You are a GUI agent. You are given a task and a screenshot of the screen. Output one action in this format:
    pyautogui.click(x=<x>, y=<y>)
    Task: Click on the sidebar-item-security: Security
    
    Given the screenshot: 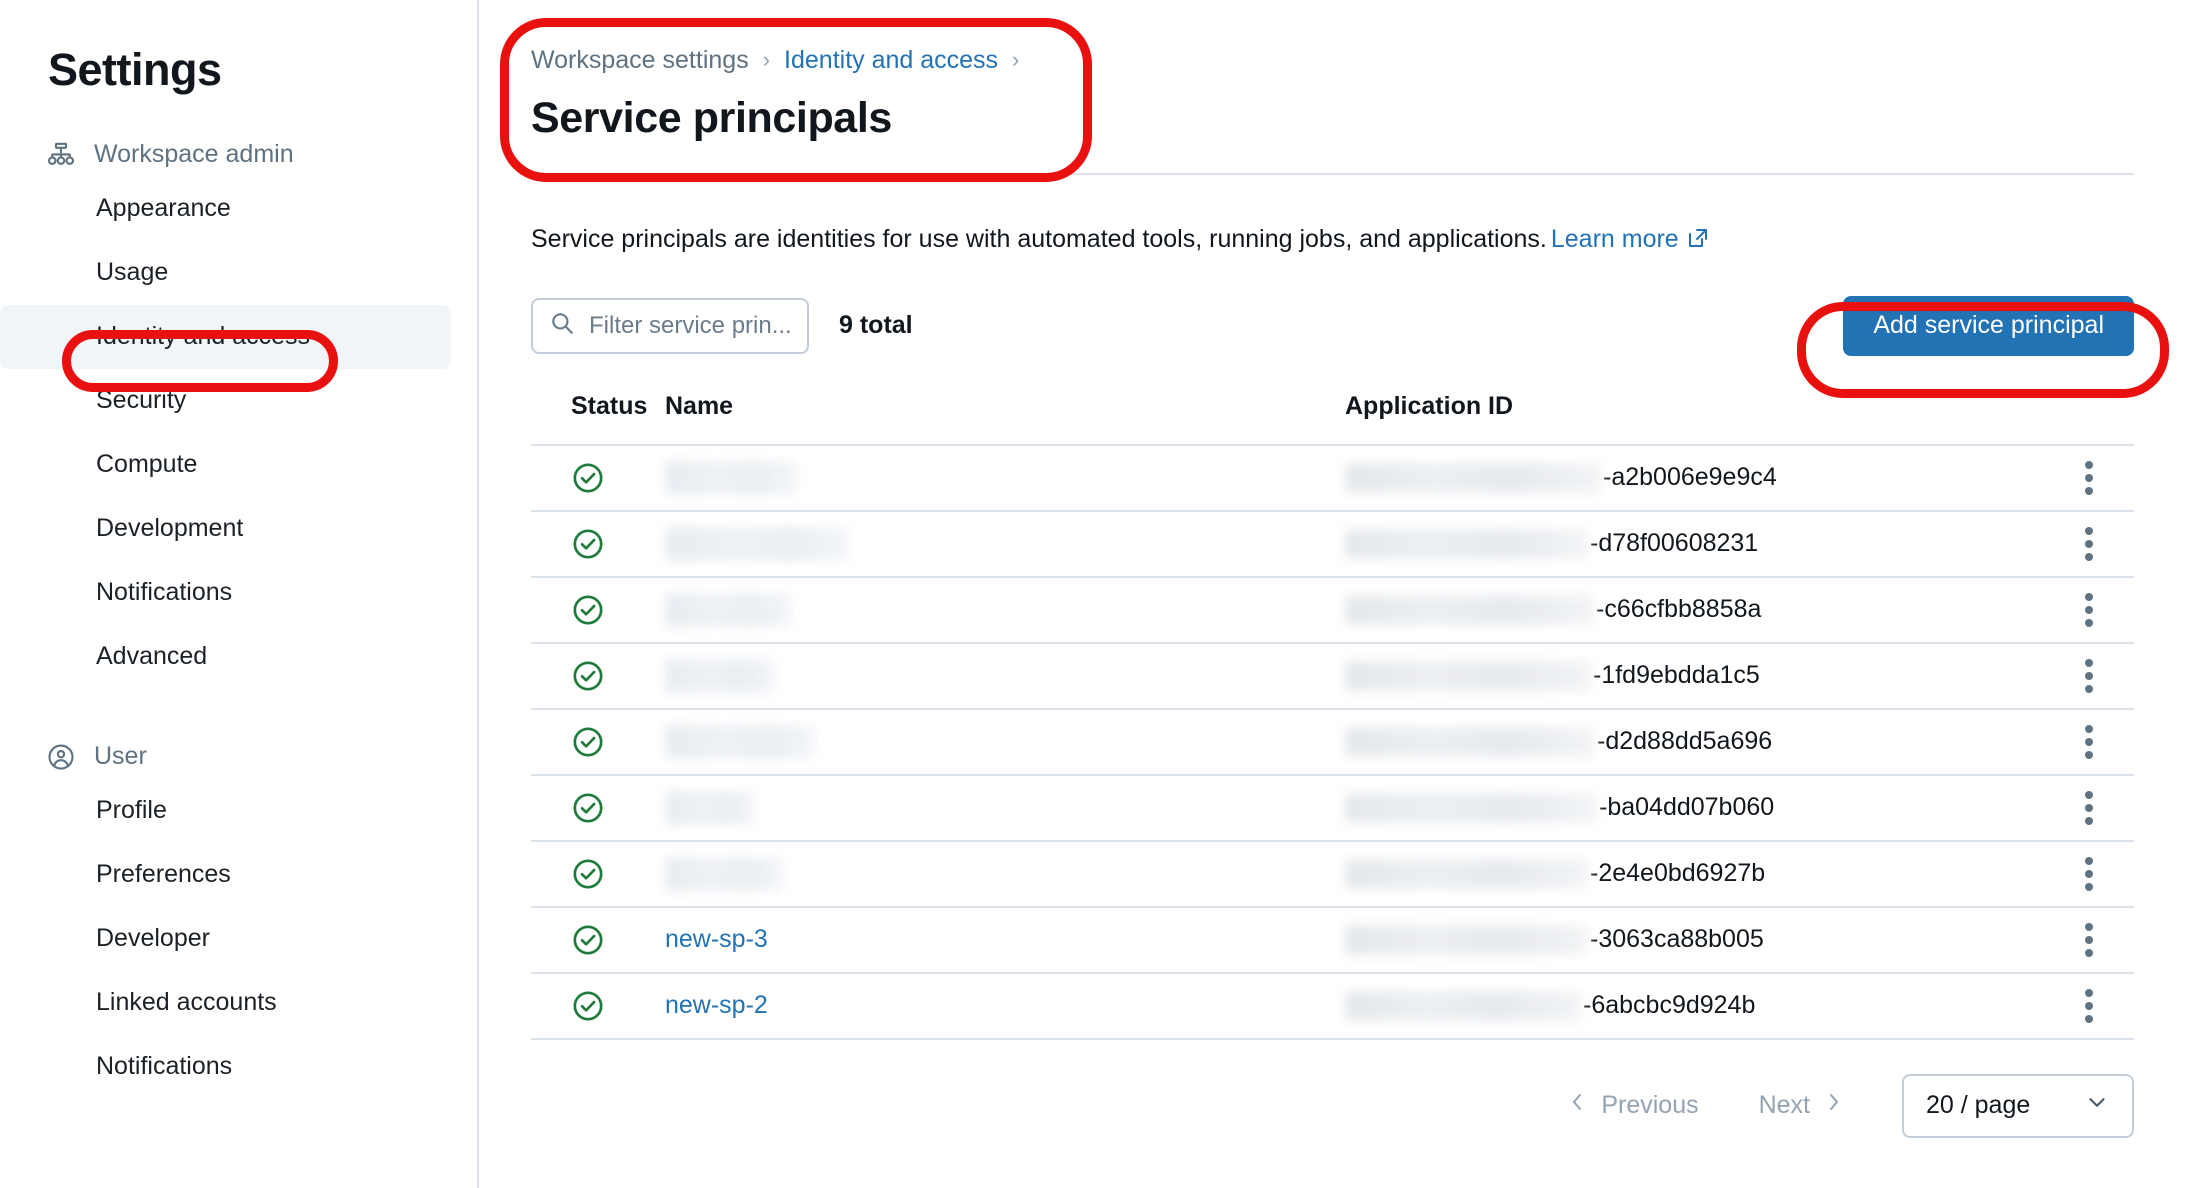 What is the action you would take?
    pyautogui.click(x=225, y=401)
    